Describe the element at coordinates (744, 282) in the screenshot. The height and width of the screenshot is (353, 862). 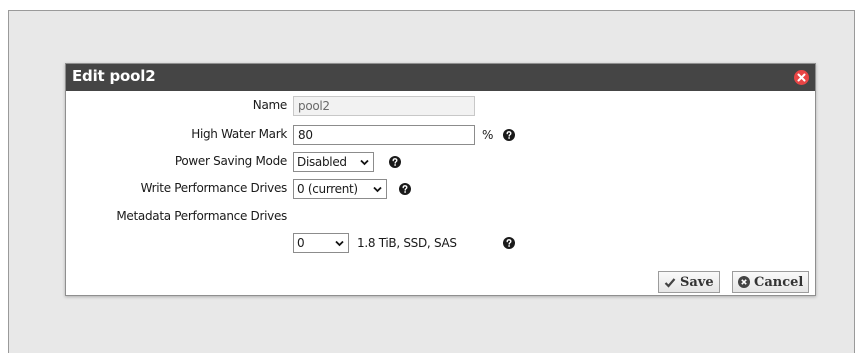
I see `cancel-circle-icon` at that location.